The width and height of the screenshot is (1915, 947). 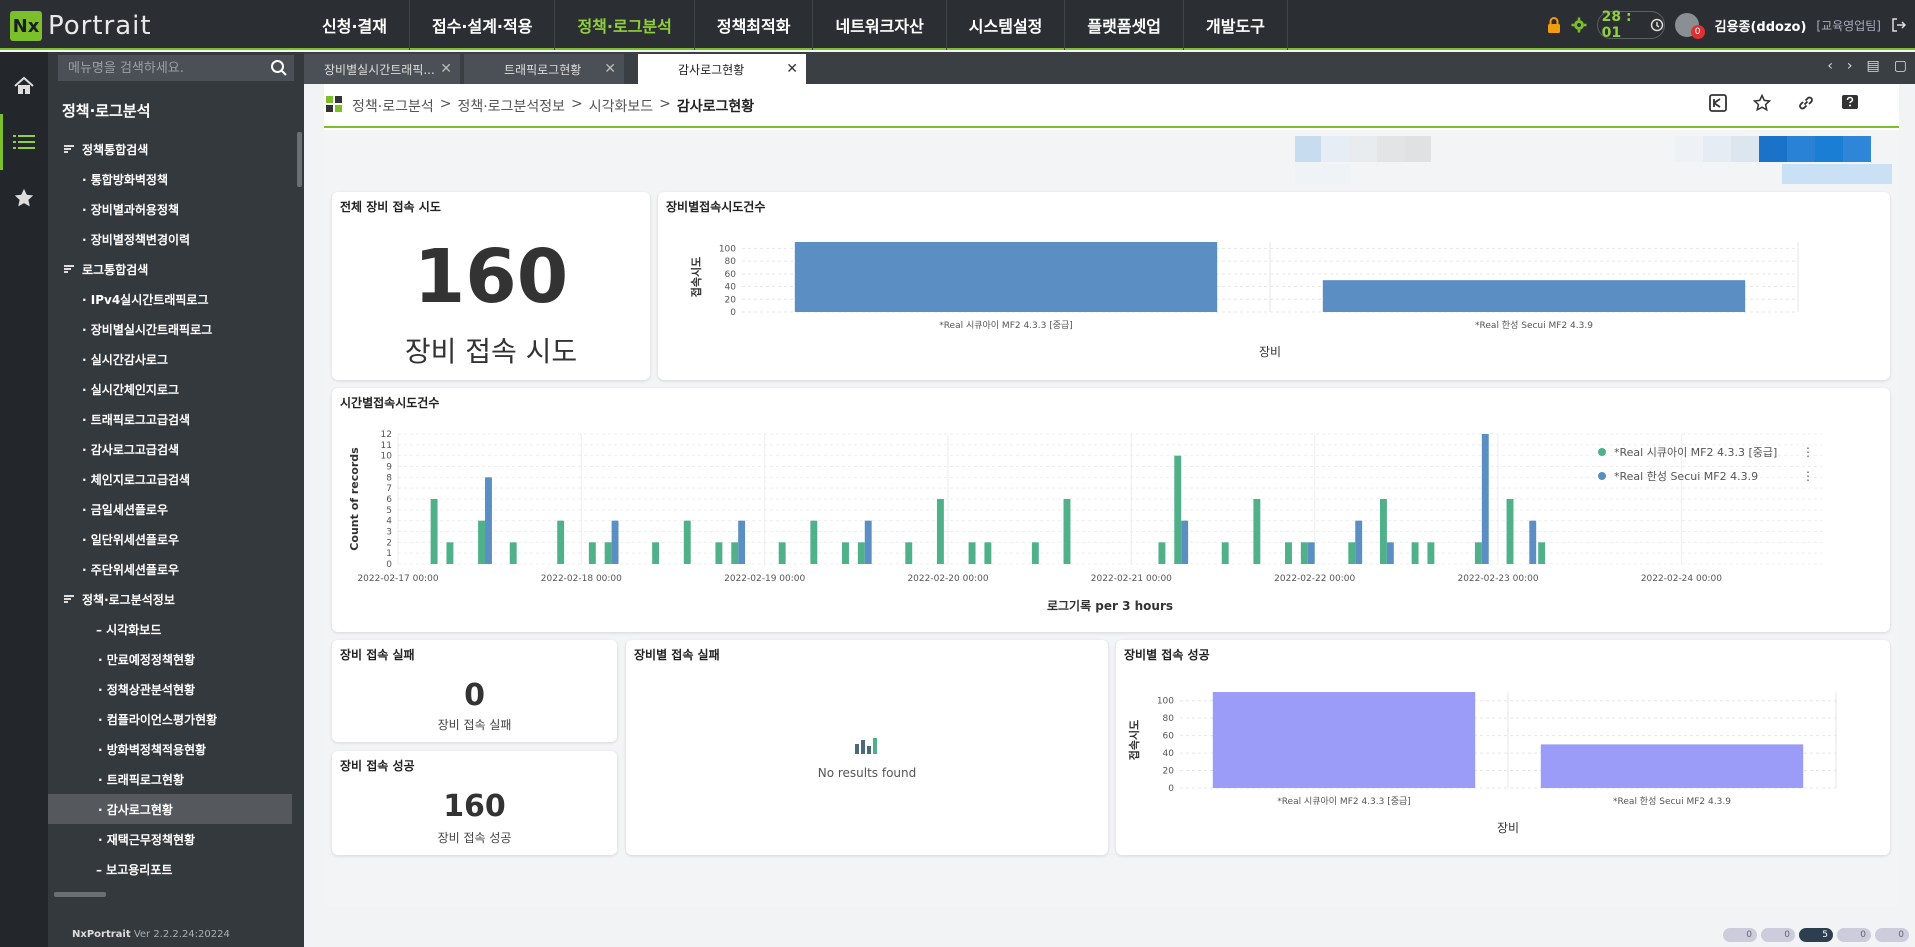 I want to click on tab-device-realtime-traffic: 장비별실시간트래픽... ✕, so click(x=382, y=69).